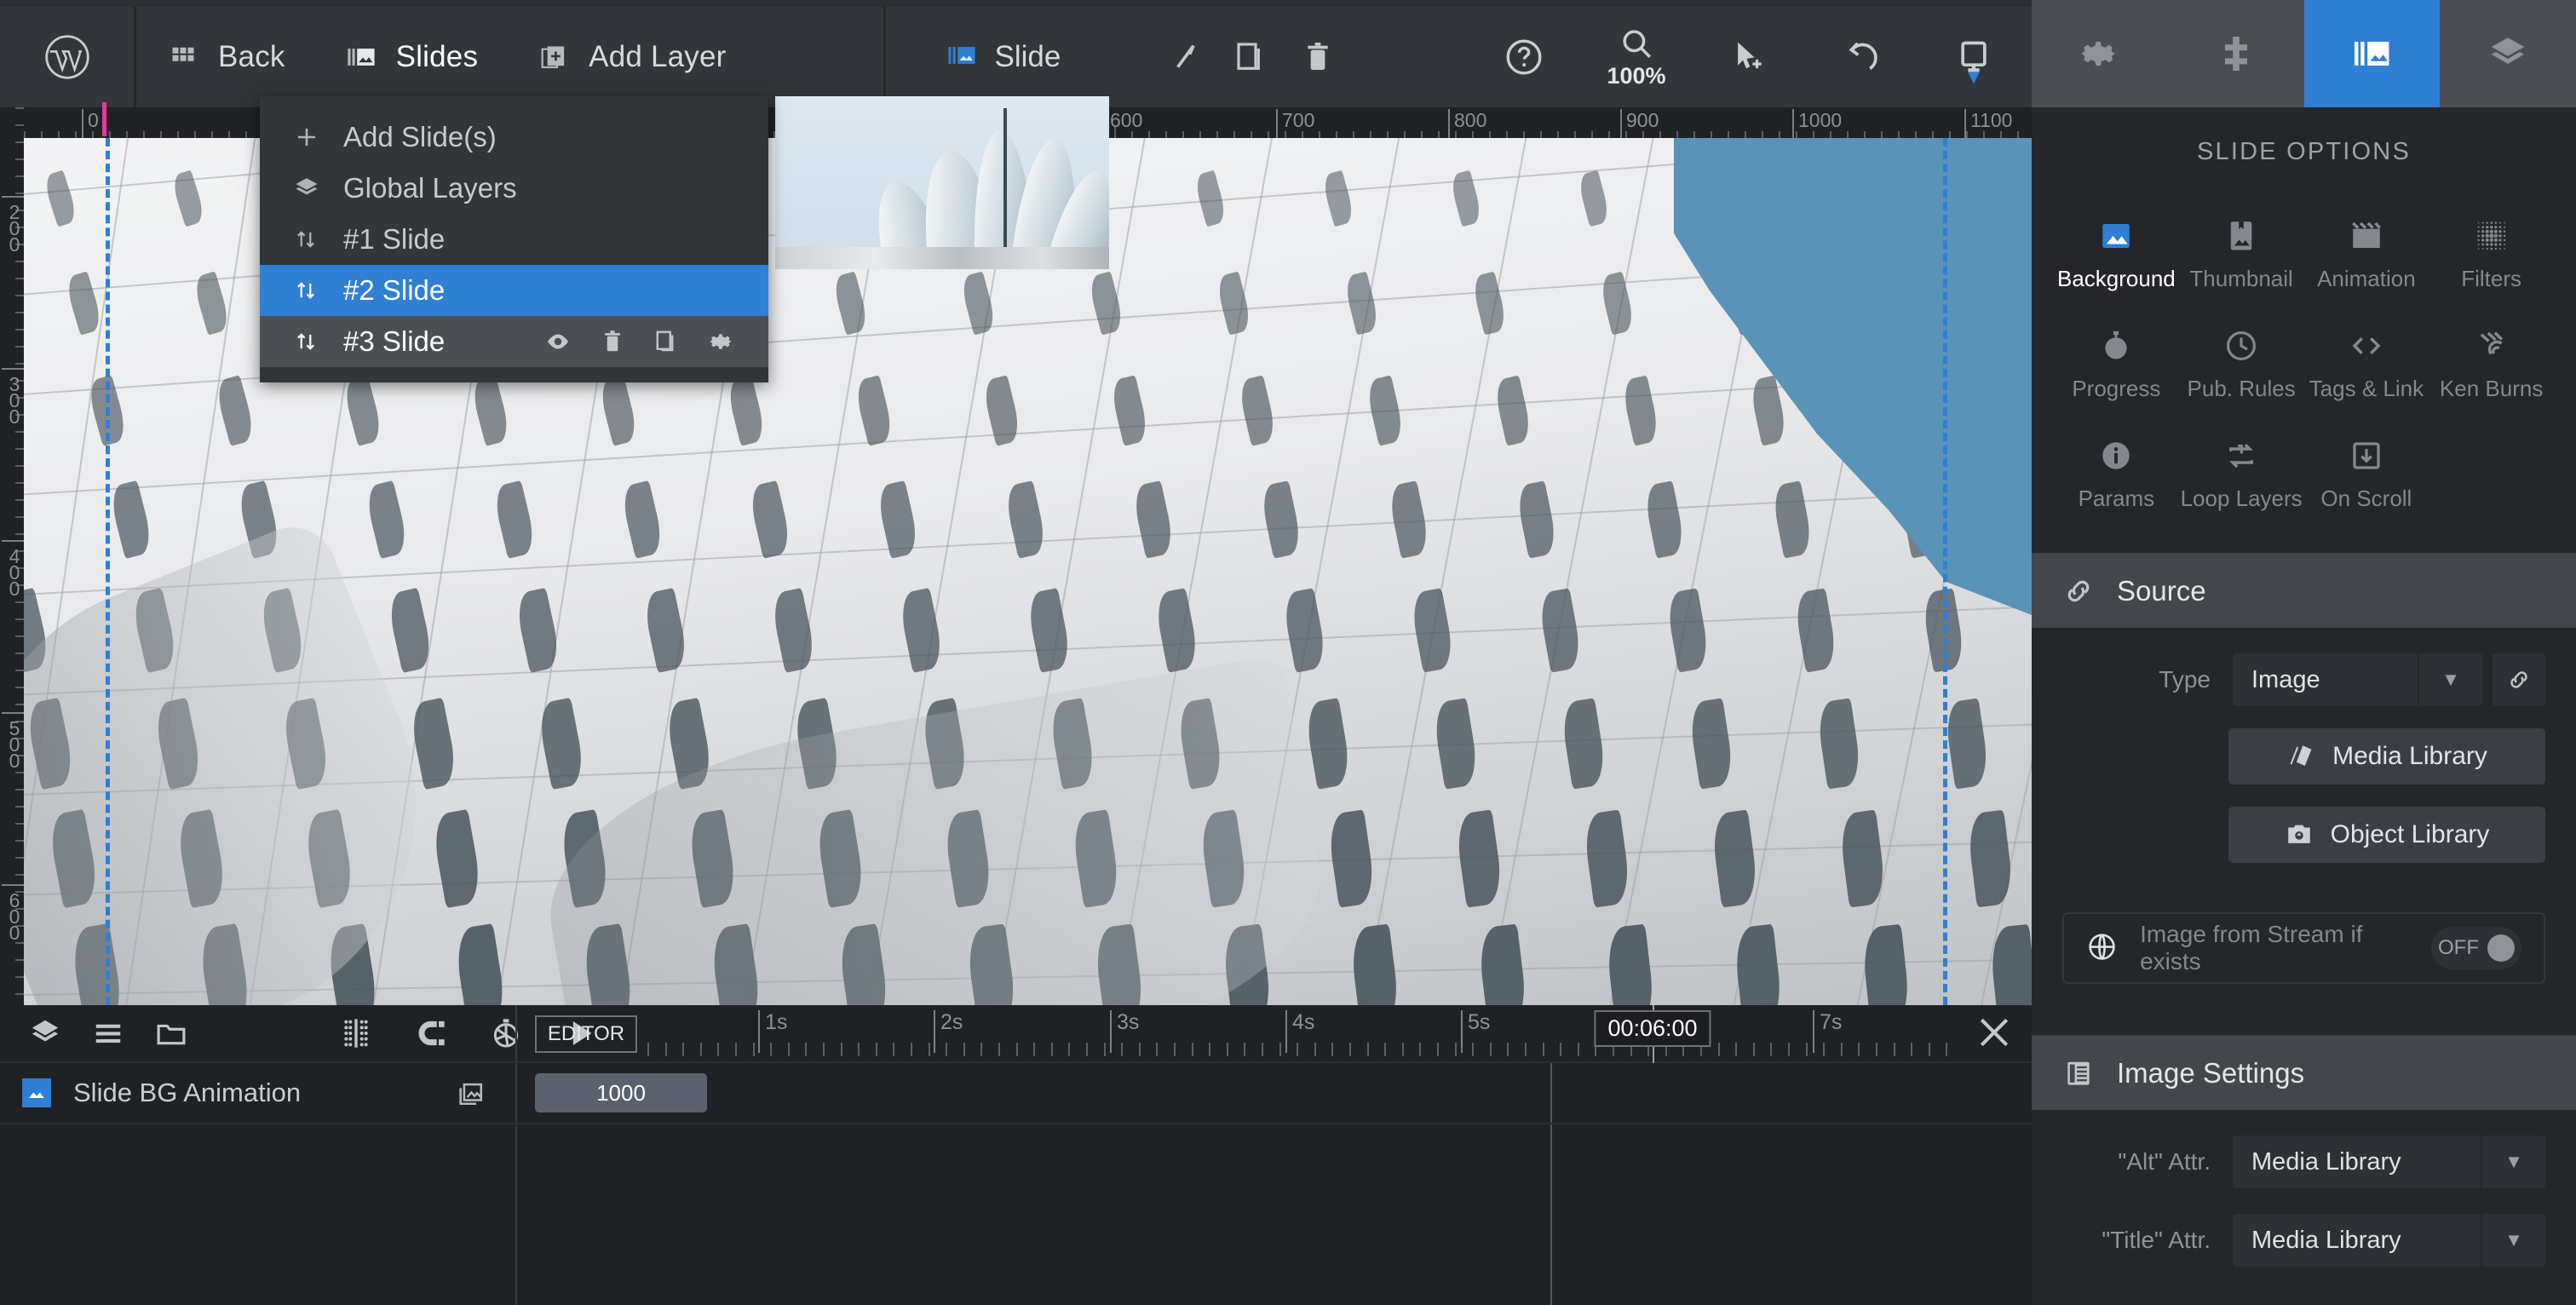 The image size is (2576, 1305). Describe the element at coordinates (2241, 256) in the screenshot. I see `option-thumbnail: Thumbnail` at that location.